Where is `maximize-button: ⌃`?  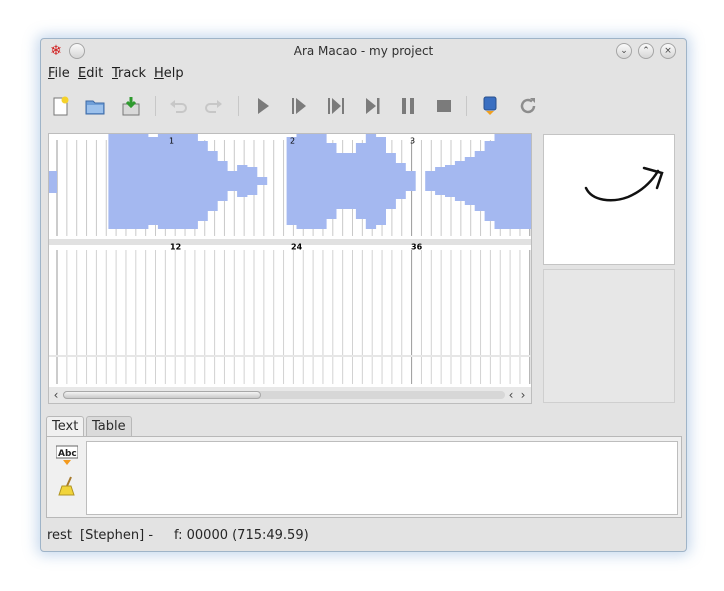 maximize-button: ⌃ is located at coordinates (646, 51).